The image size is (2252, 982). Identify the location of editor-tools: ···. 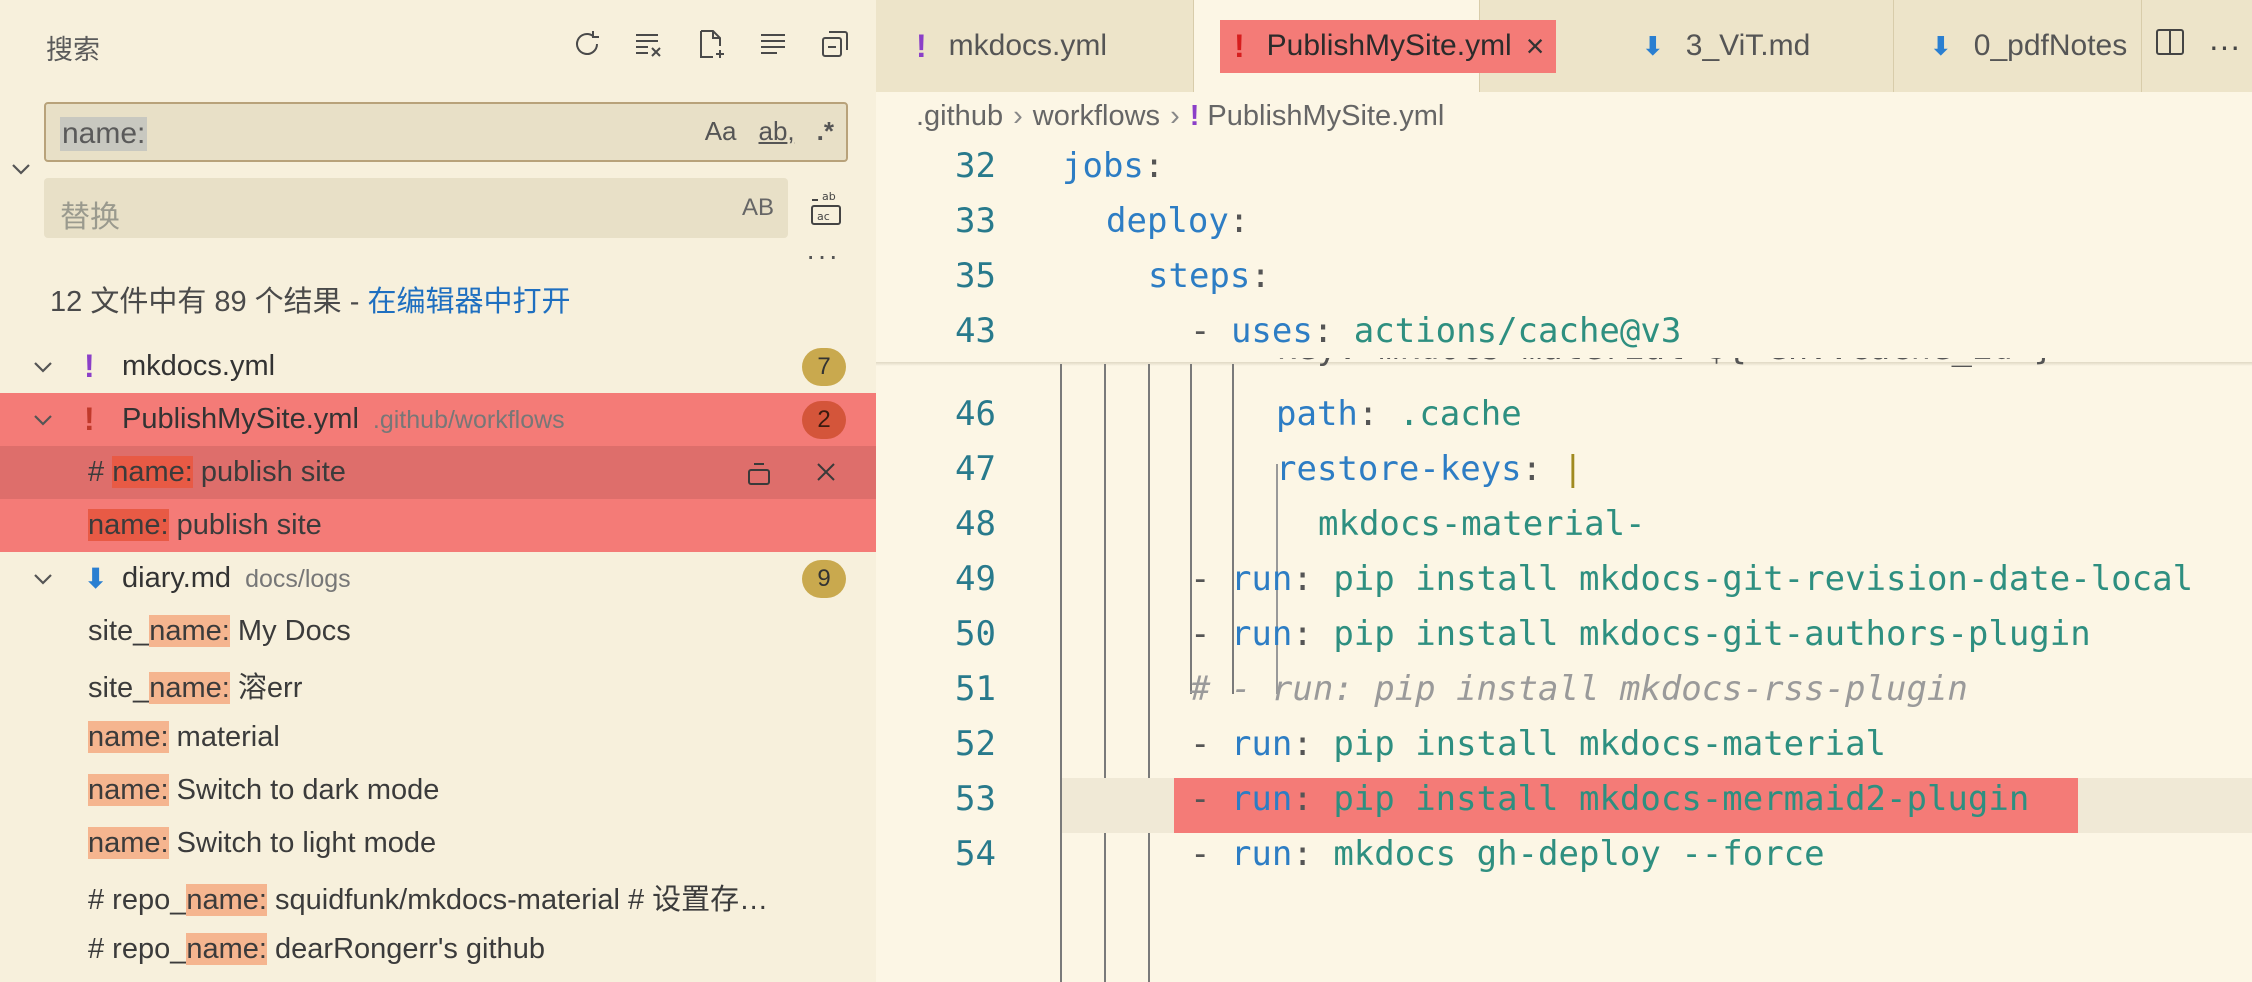
(2197, 46).